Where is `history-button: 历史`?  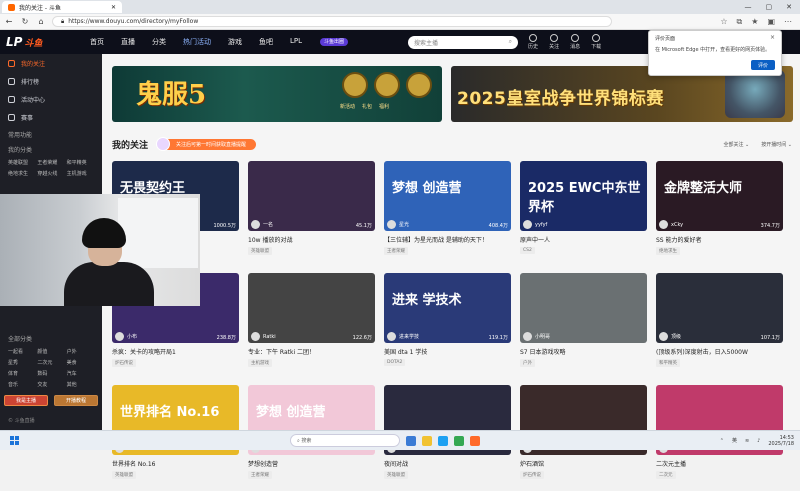
history-button: 历史 is located at coordinates (533, 42).